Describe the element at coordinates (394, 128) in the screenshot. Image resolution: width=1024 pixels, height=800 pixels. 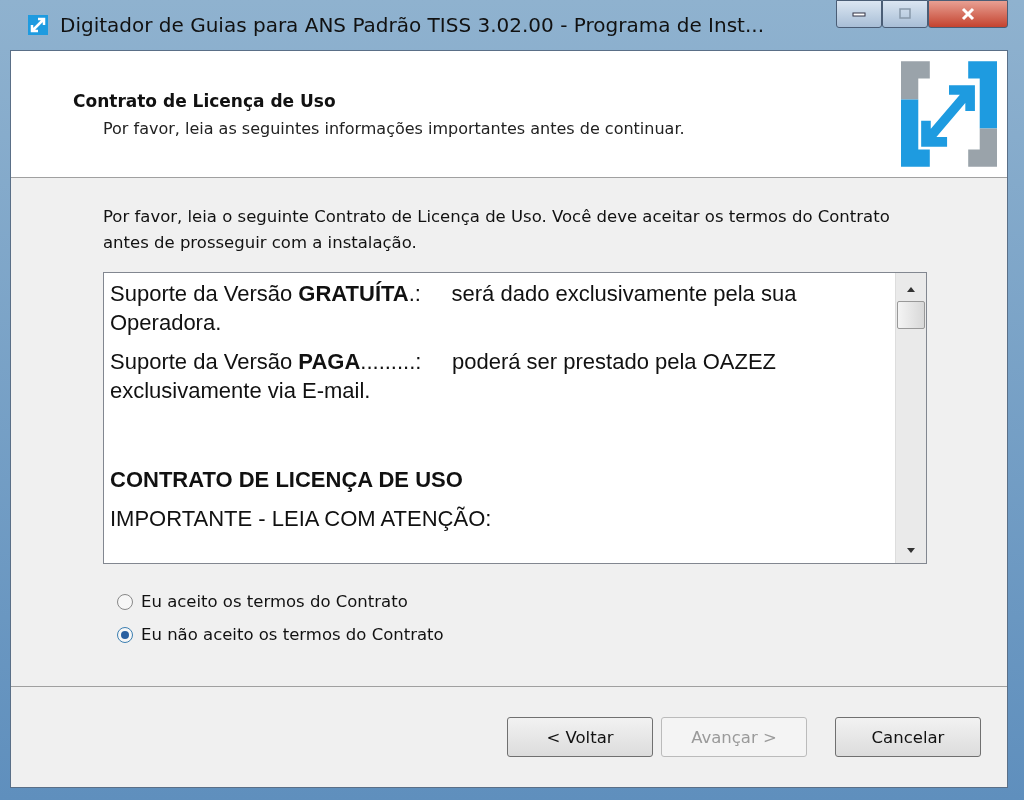
I see `page-subtitle: Por favor, leia as seguintes informações importantes antes de continuar.` at that location.